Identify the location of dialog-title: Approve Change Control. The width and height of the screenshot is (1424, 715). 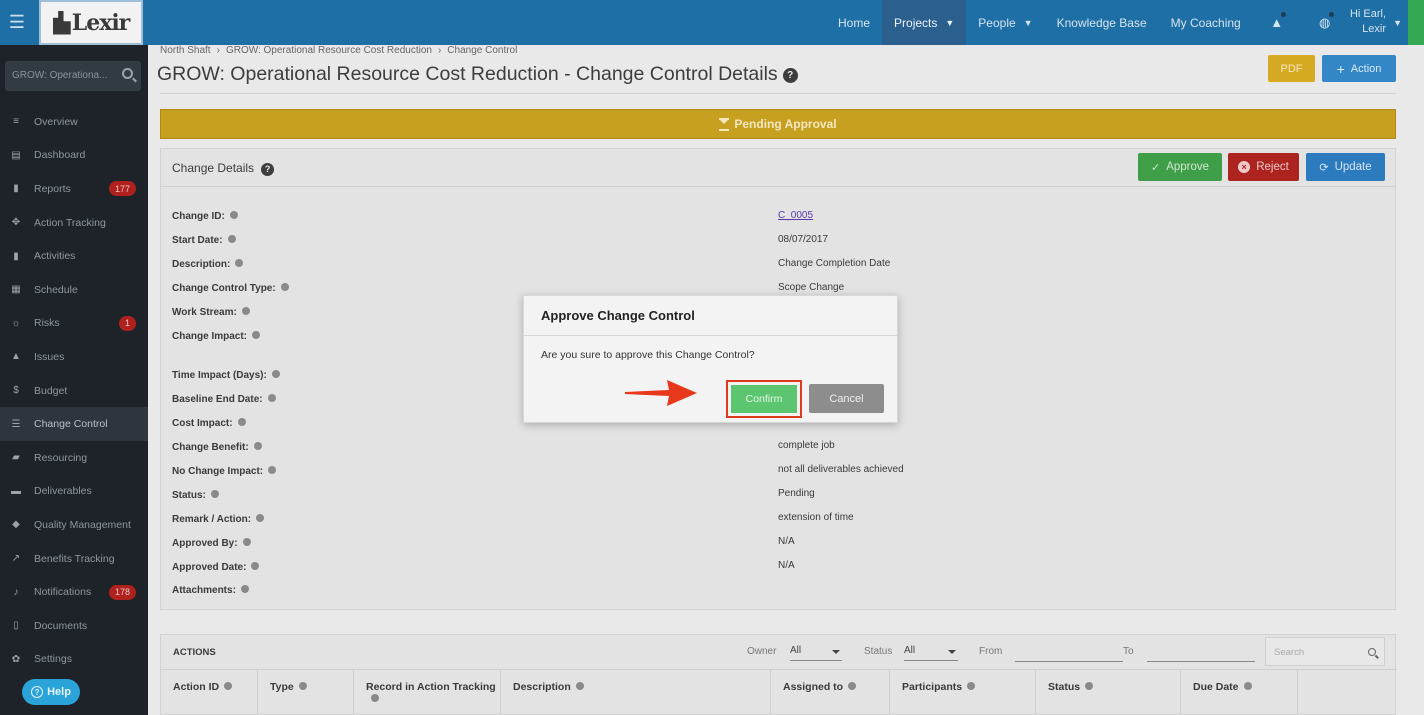
(710, 316).